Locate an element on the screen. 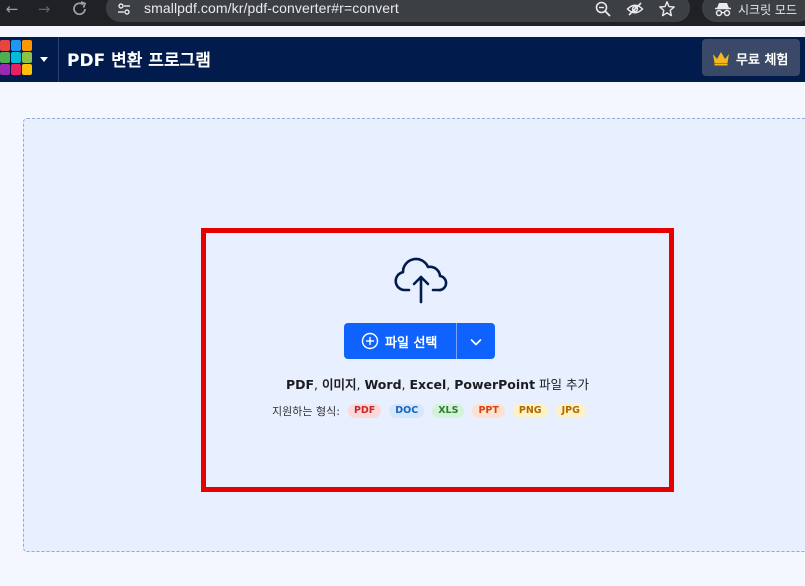 The height and width of the screenshot is (586, 805). choose-file-label: 파일 선택 is located at coordinates (411, 343).